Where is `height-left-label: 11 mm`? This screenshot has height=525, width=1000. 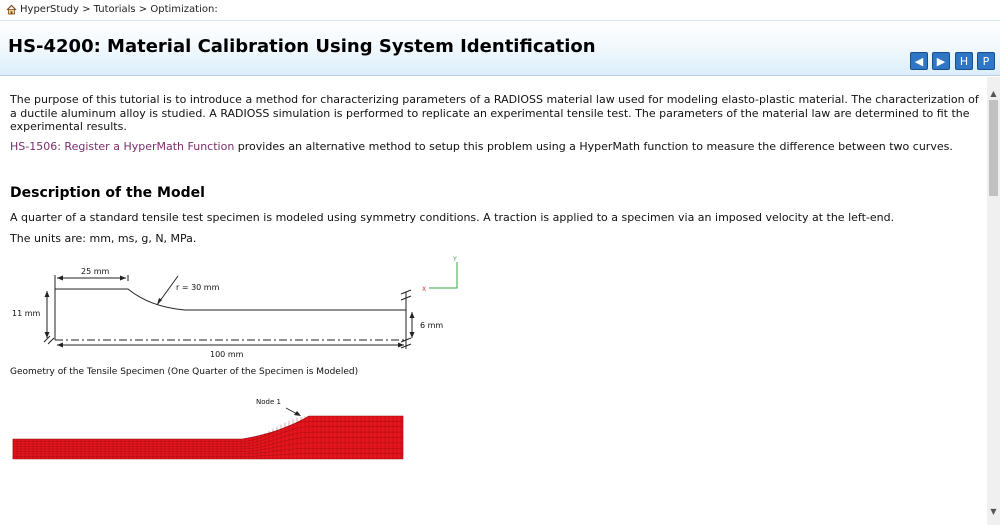 height-left-label: 11 mm is located at coordinates (26, 313).